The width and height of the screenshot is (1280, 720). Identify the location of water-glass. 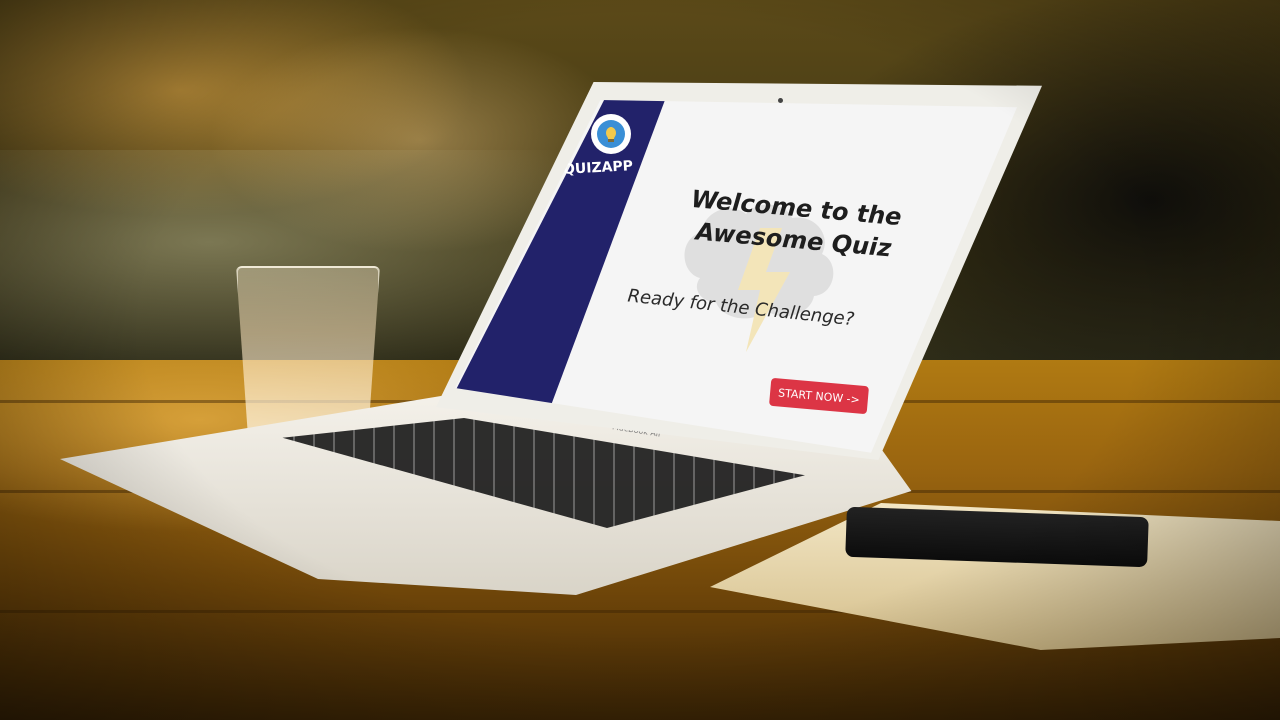
(308, 348).